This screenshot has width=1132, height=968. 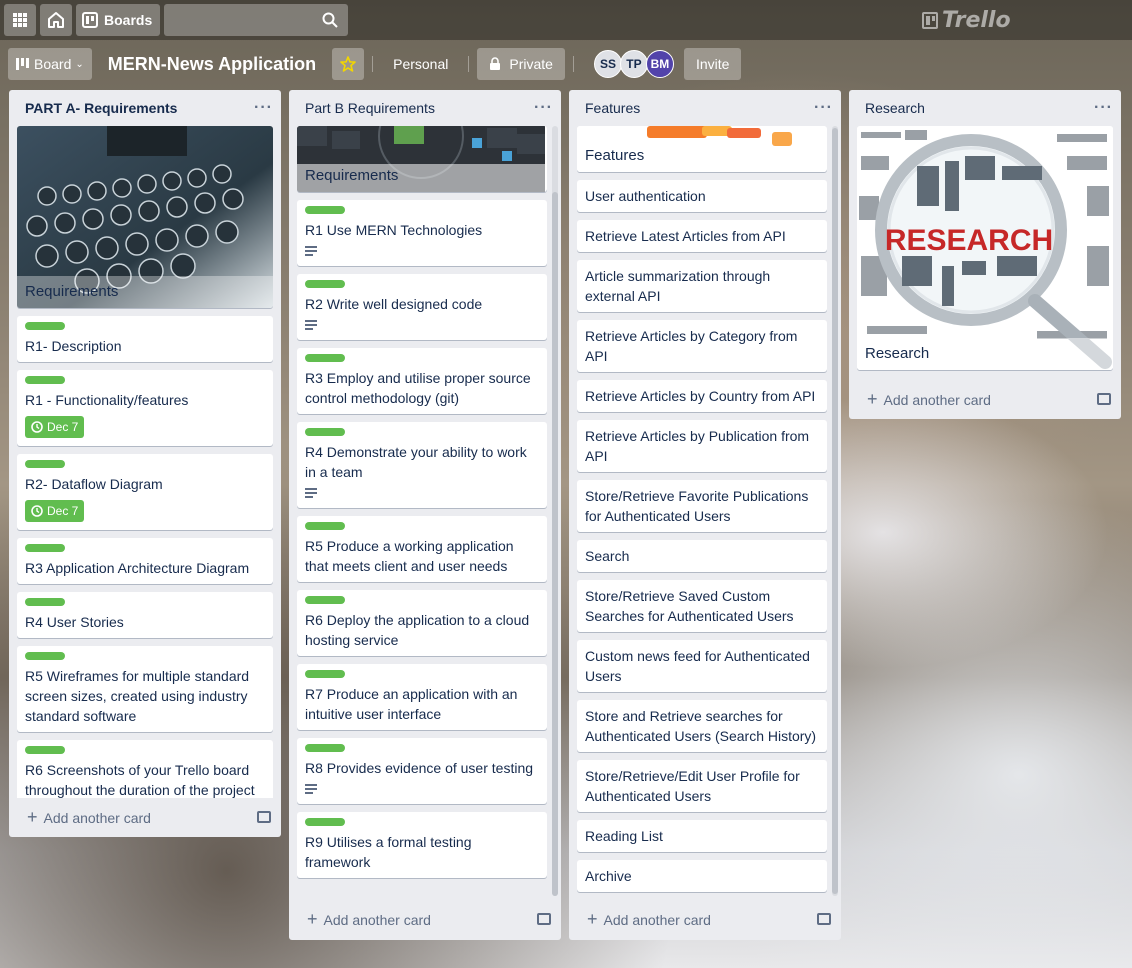 What do you see at coordinates (702, 666) in the screenshot?
I see `list-card: Custom news feed for Authenticated Users` at bounding box center [702, 666].